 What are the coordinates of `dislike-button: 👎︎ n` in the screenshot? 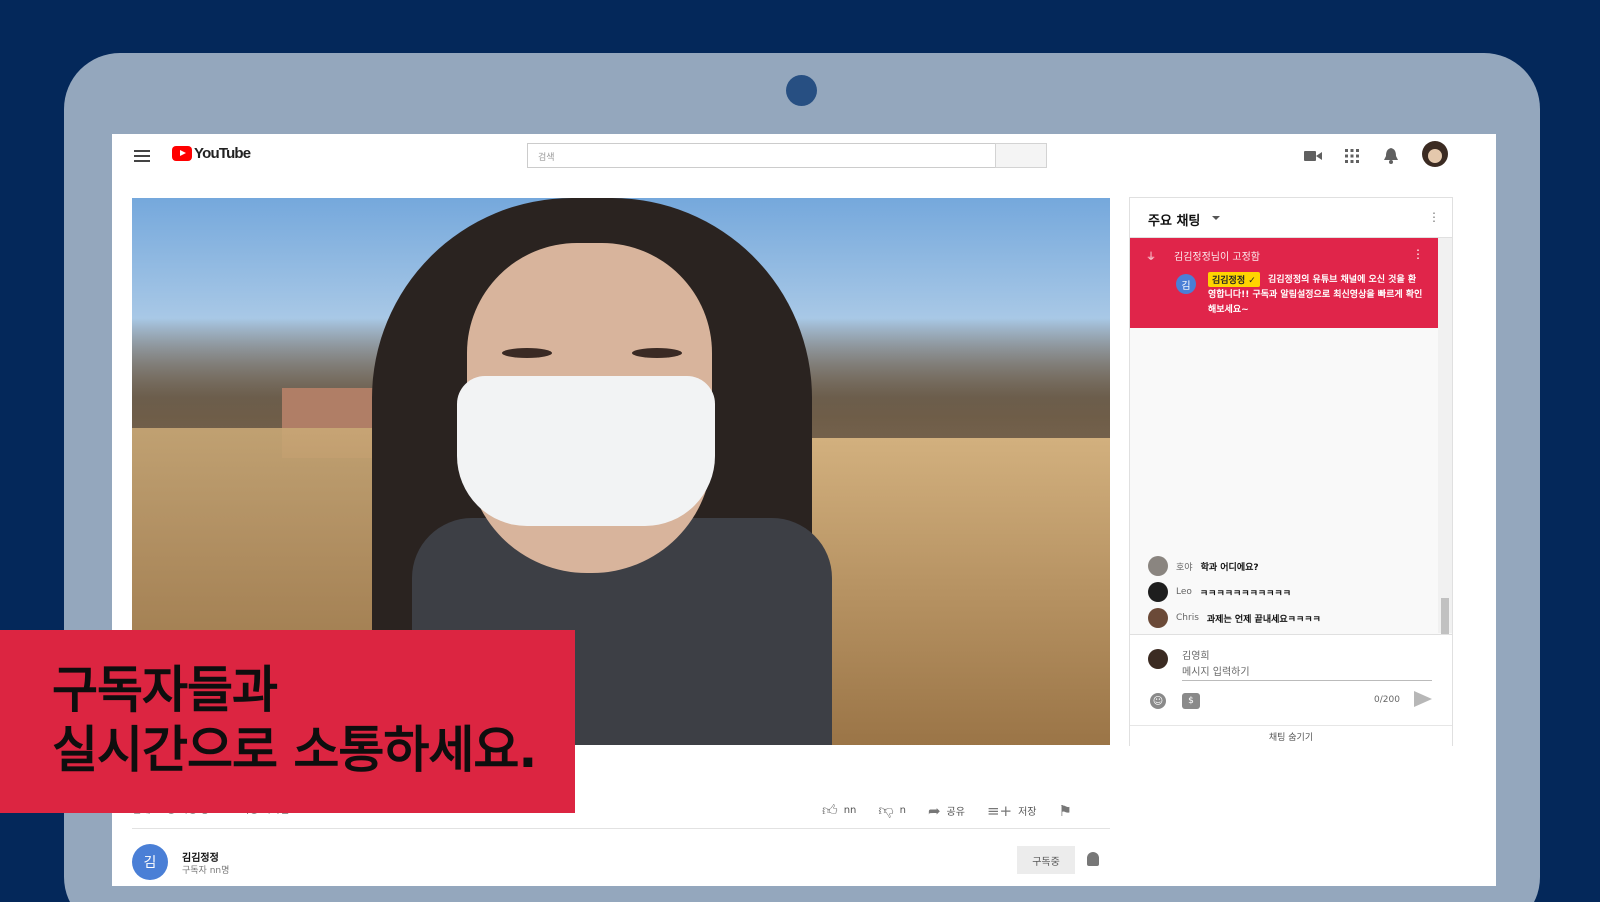 It's located at (892, 810).